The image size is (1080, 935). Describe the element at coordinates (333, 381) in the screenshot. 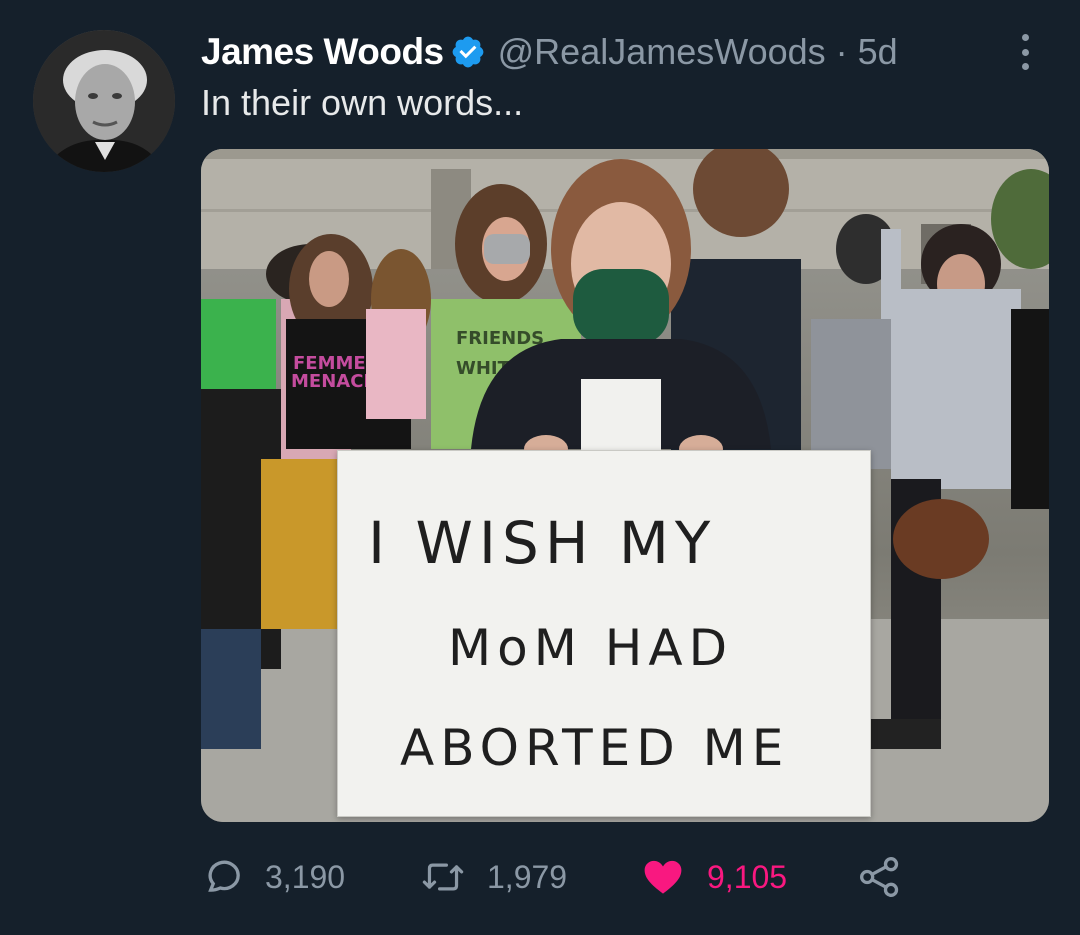

I see `shirt-text-menace: MENACE` at that location.